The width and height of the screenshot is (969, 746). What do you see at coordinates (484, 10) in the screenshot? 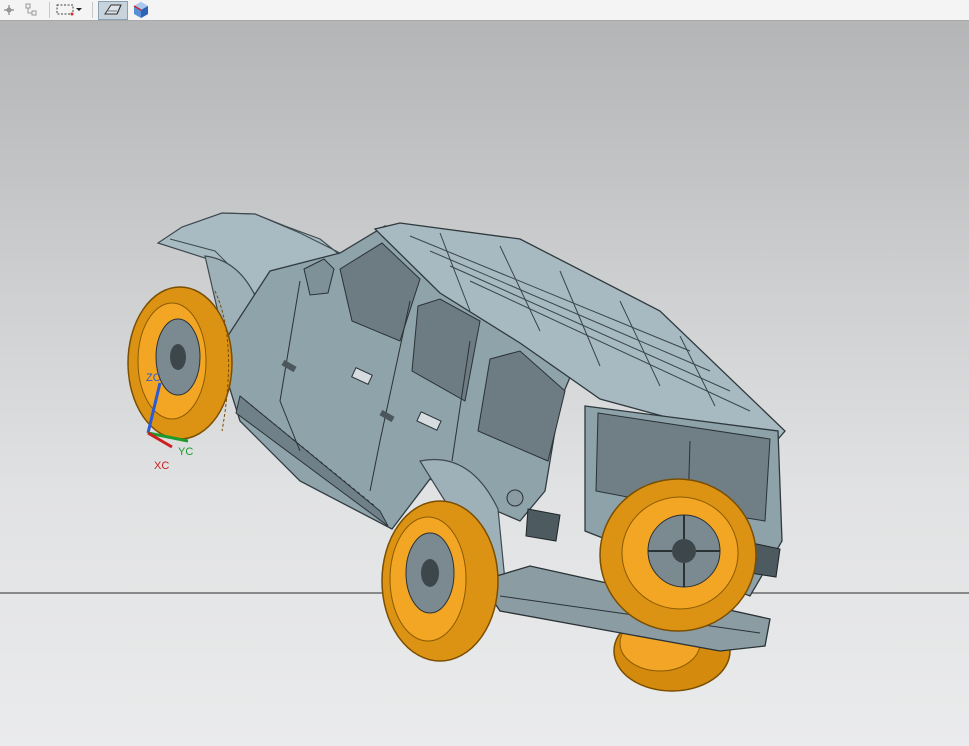
I see `top-toolbar` at bounding box center [484, 10].